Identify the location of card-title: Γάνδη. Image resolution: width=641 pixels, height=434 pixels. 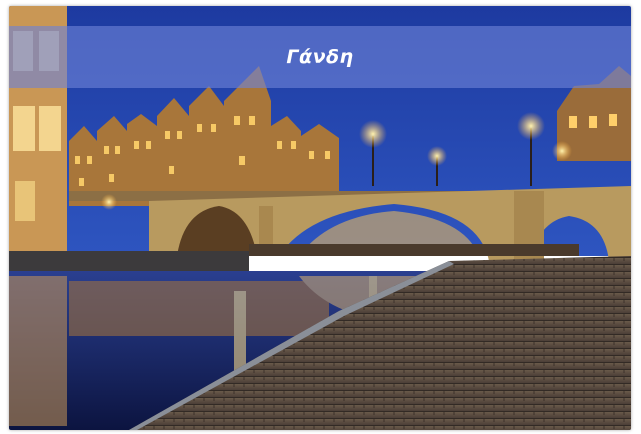
(320, 57).